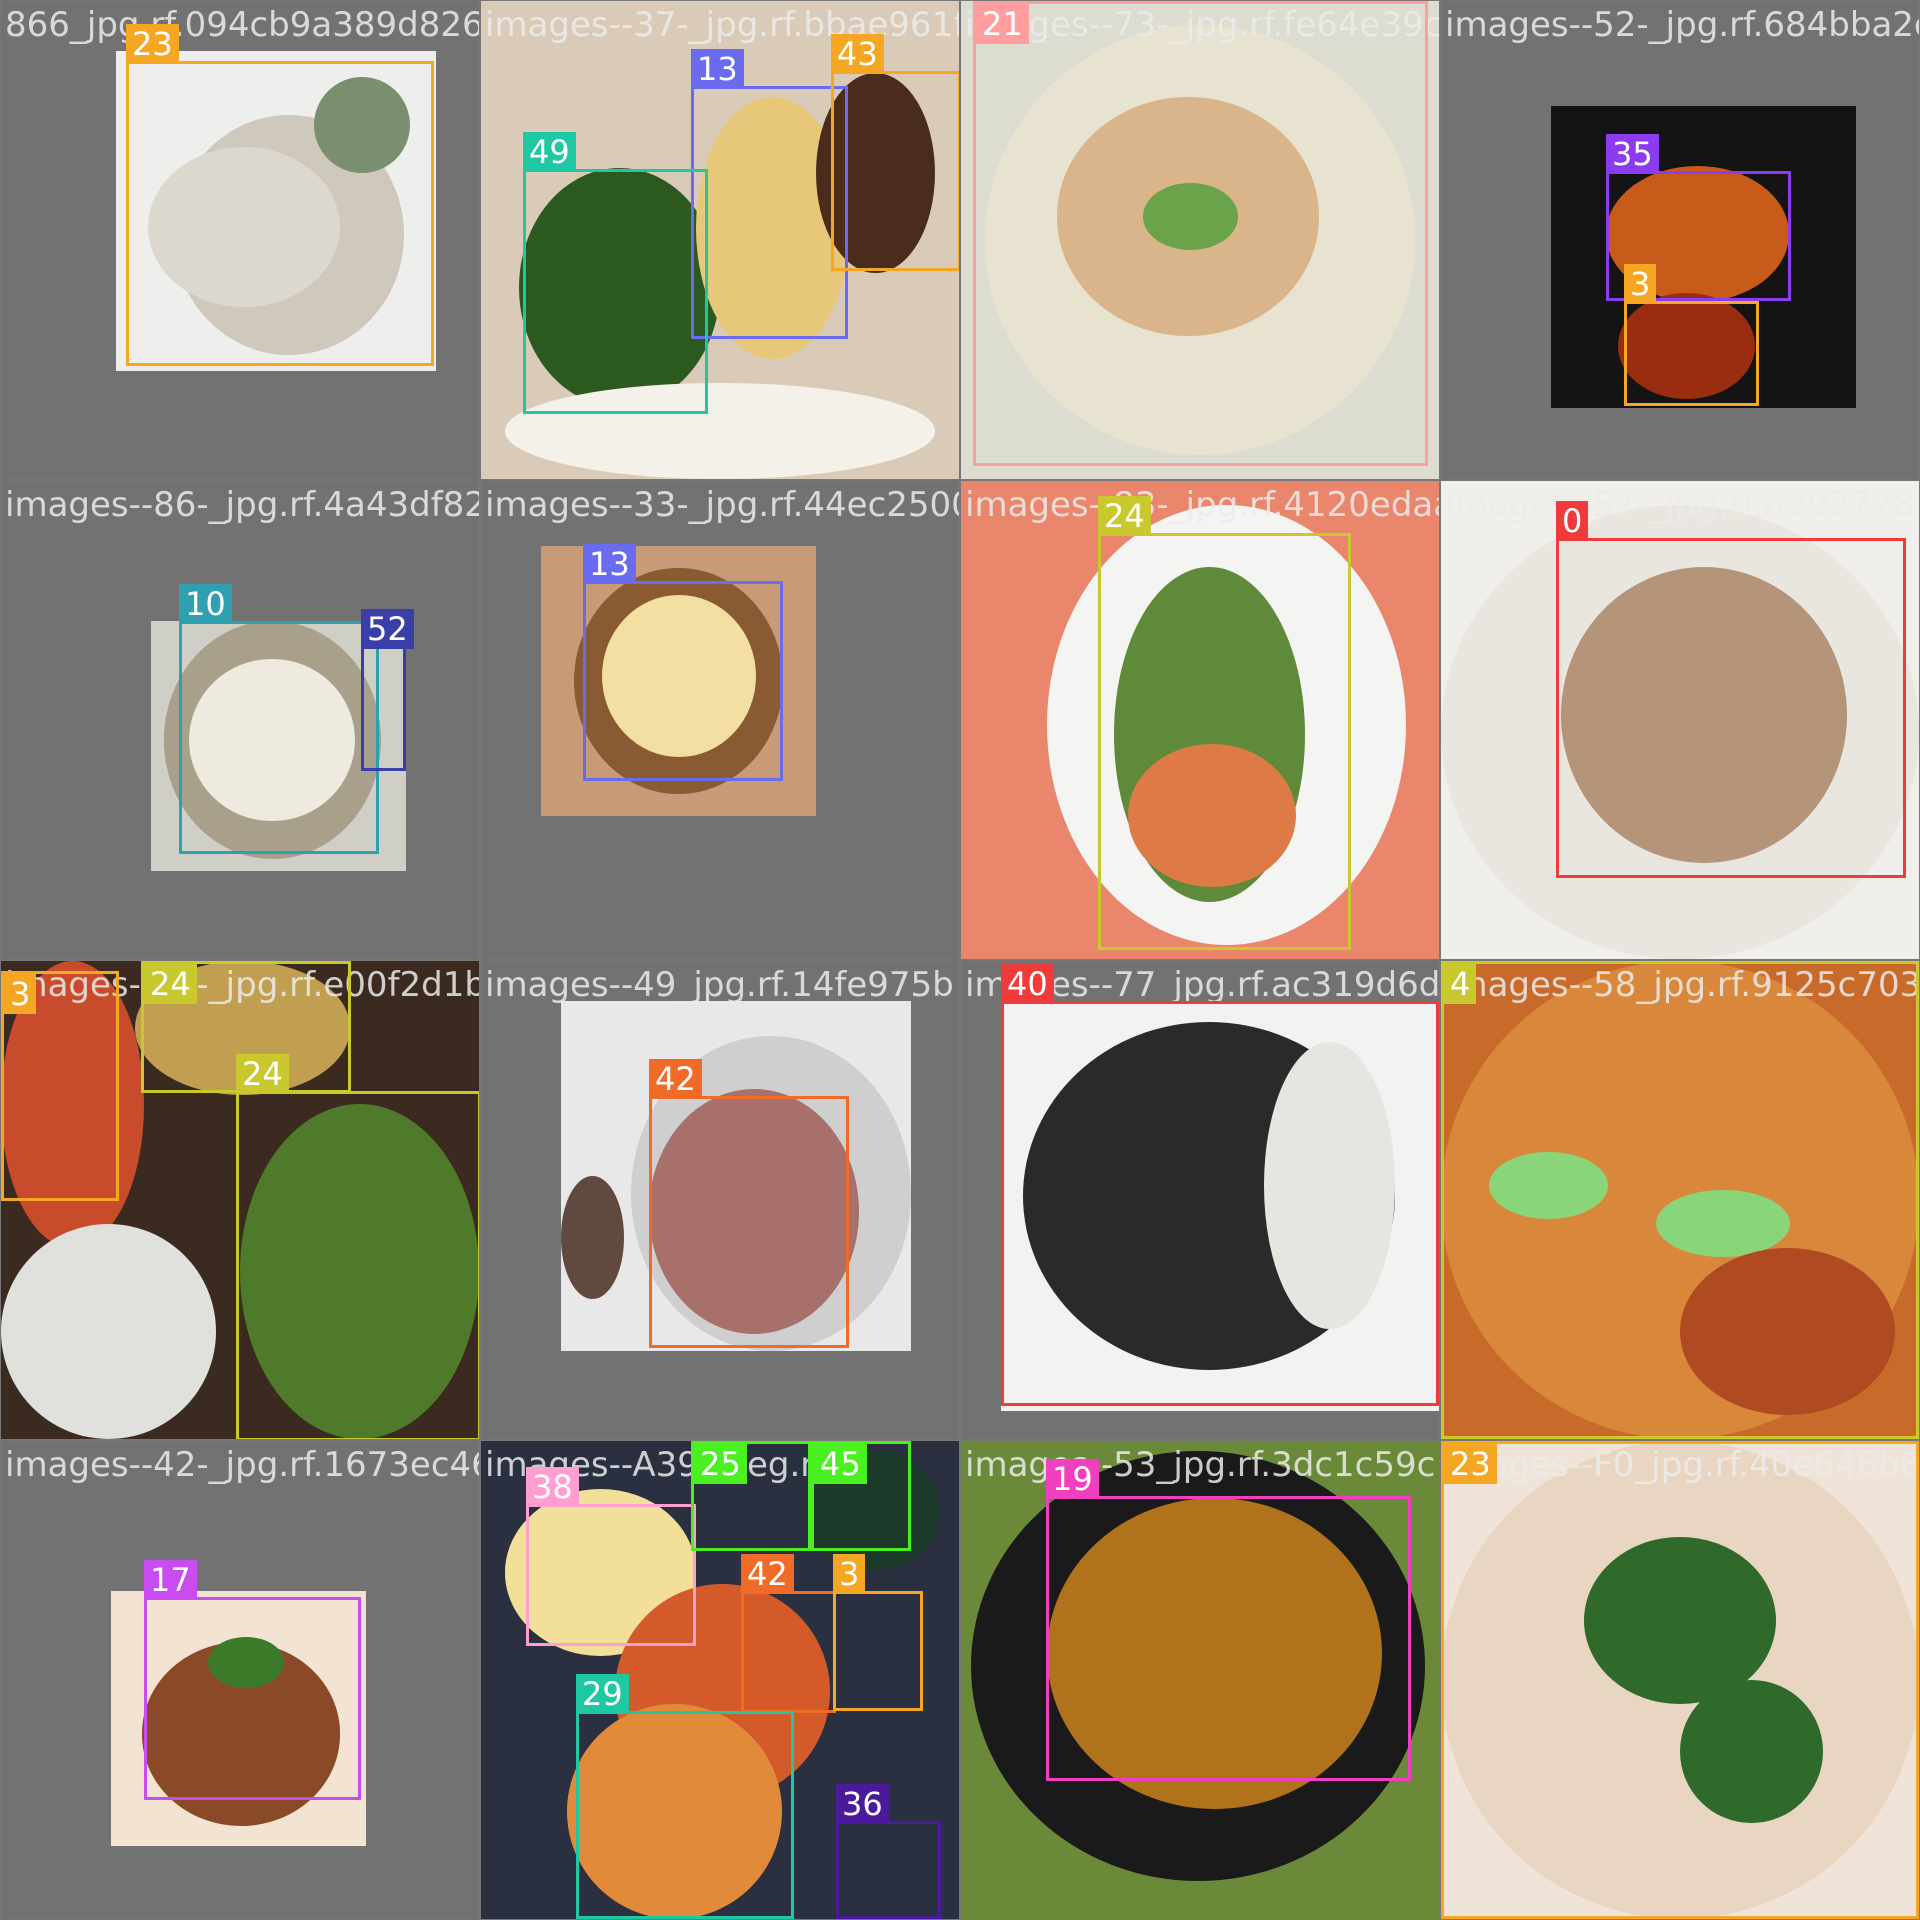  Describe the element at coordinates (719, 985) in the screenshot. I see `image-filename: images--49_jpg.rf.14fe975b` at that location.